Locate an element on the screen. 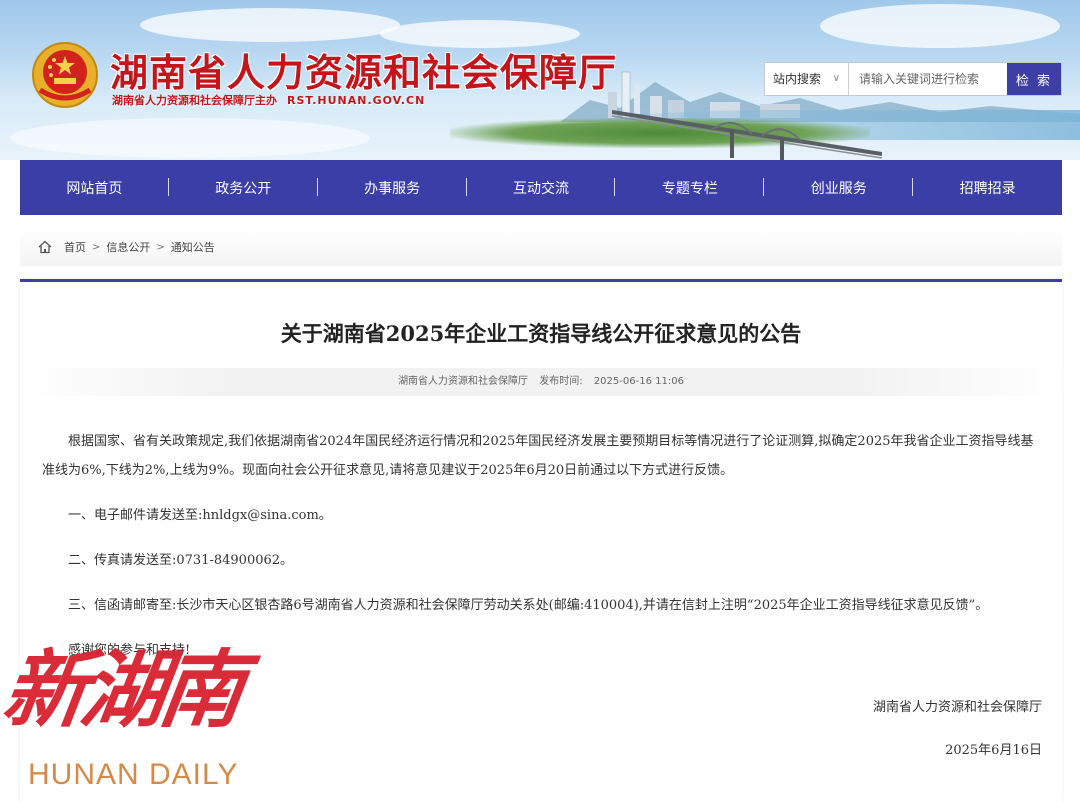  article-title: 关于湖南省2025年企业工资指导线公开征求意见的公告 is located at coordinates (541, 333).